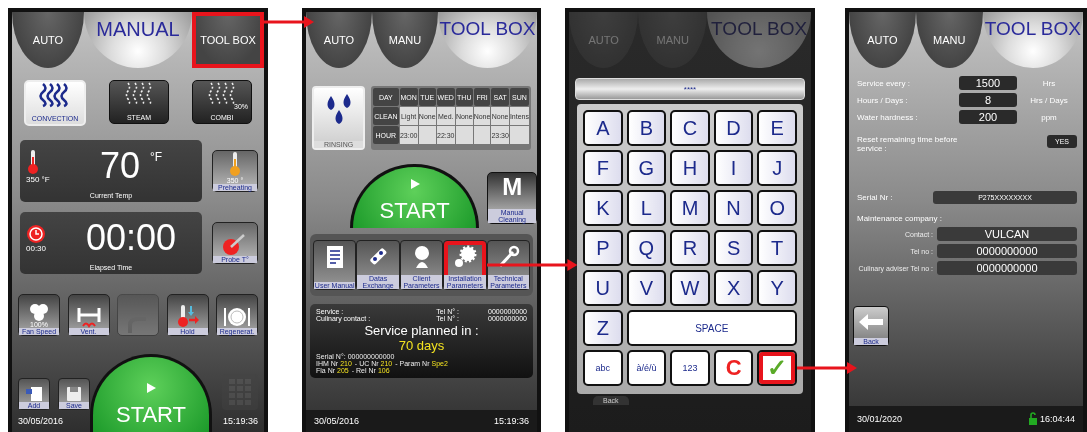 The width and height of the screenshot is (1087, 432). What do you see at coordinates (733, 128) in the screenshot?
I see `keyboard-key: D` at bounding box center [733, 128].